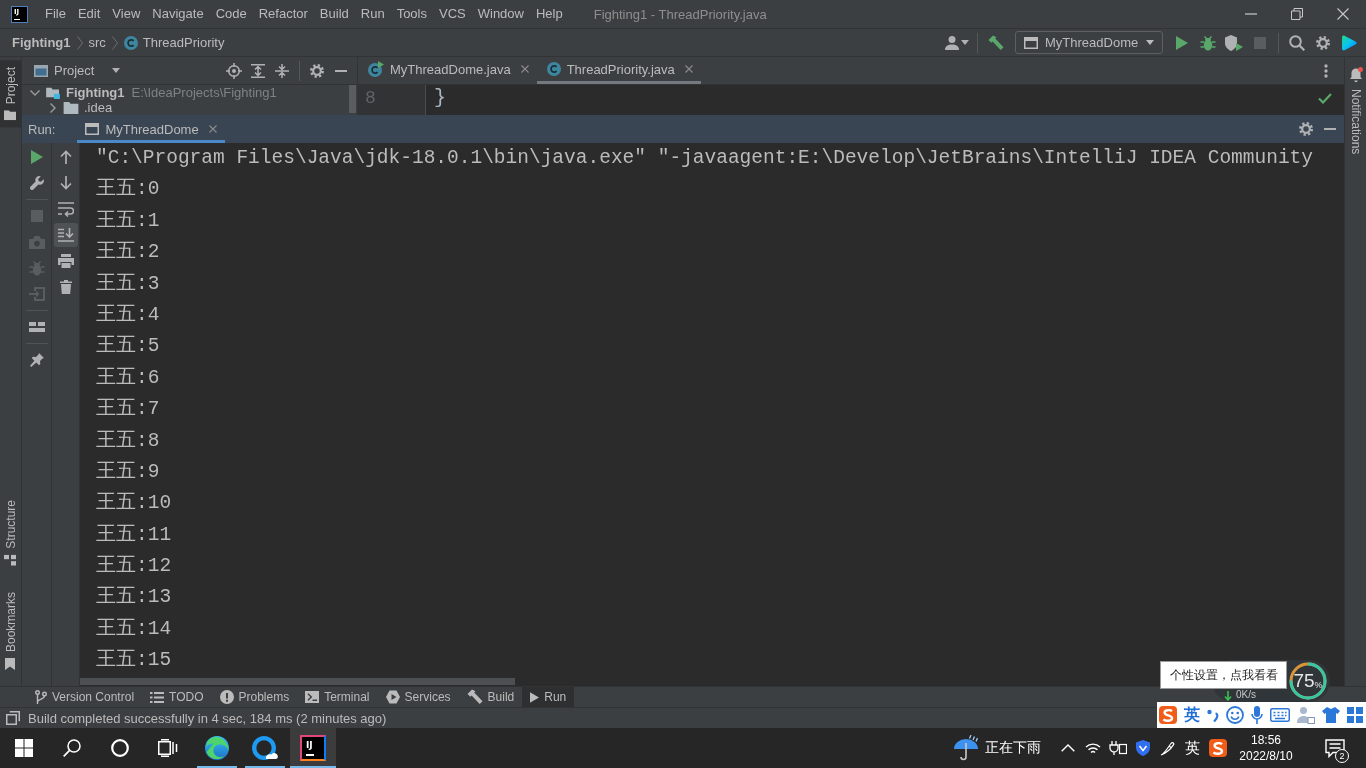  What do you see at coordinates (134, 598) in the screenshot?
I see `console-line: 王五:13` at bounding box center [134, 598].